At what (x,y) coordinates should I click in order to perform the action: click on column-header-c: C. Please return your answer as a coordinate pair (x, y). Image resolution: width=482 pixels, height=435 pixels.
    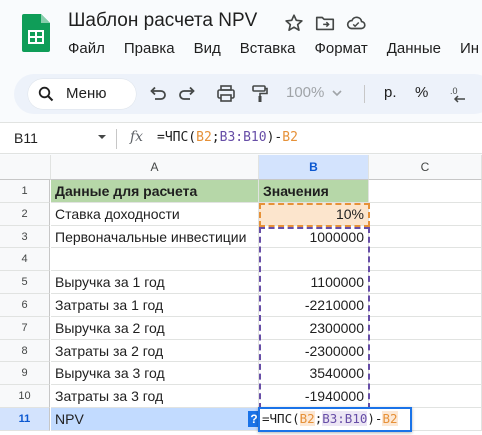
    Looking at the image, I should click on (425, 167).